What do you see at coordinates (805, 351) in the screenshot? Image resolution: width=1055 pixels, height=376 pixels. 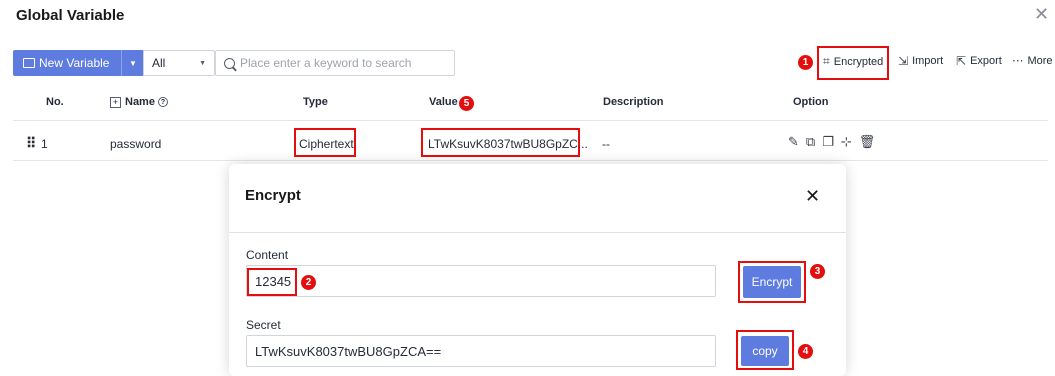 I see `annotation-badge-4: 4` at bounding box center [805, 351].